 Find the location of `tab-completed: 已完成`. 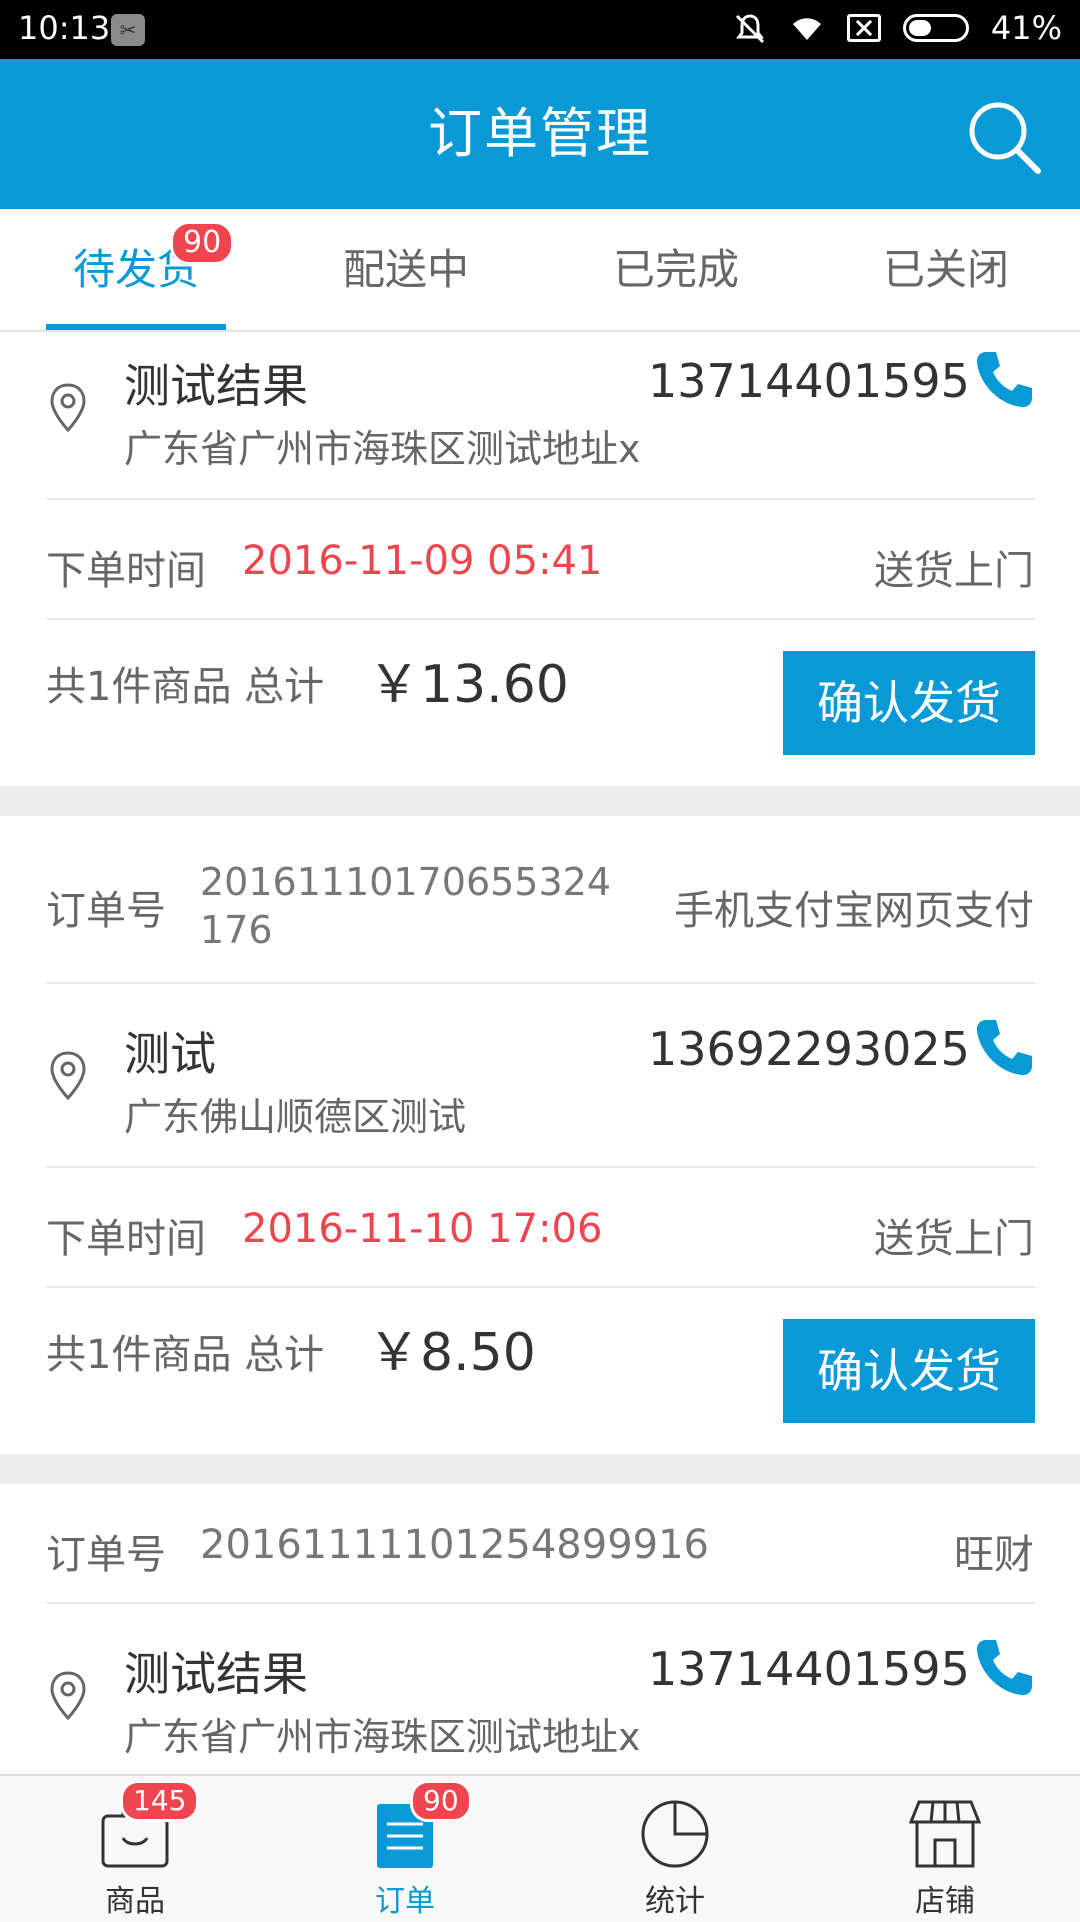

tab-completed: 已完成 is located at coordinates (676, 269).